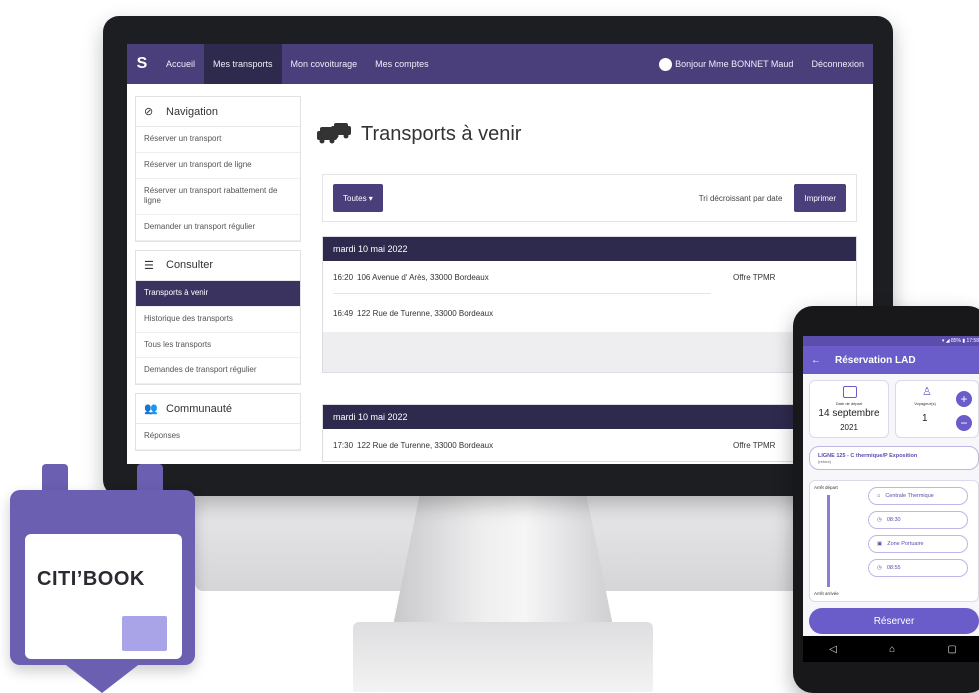 This screenshot has width=979, height=693. I want to click on nav-mon-covoiturage: Mon covoiturage, so click(324, 64).